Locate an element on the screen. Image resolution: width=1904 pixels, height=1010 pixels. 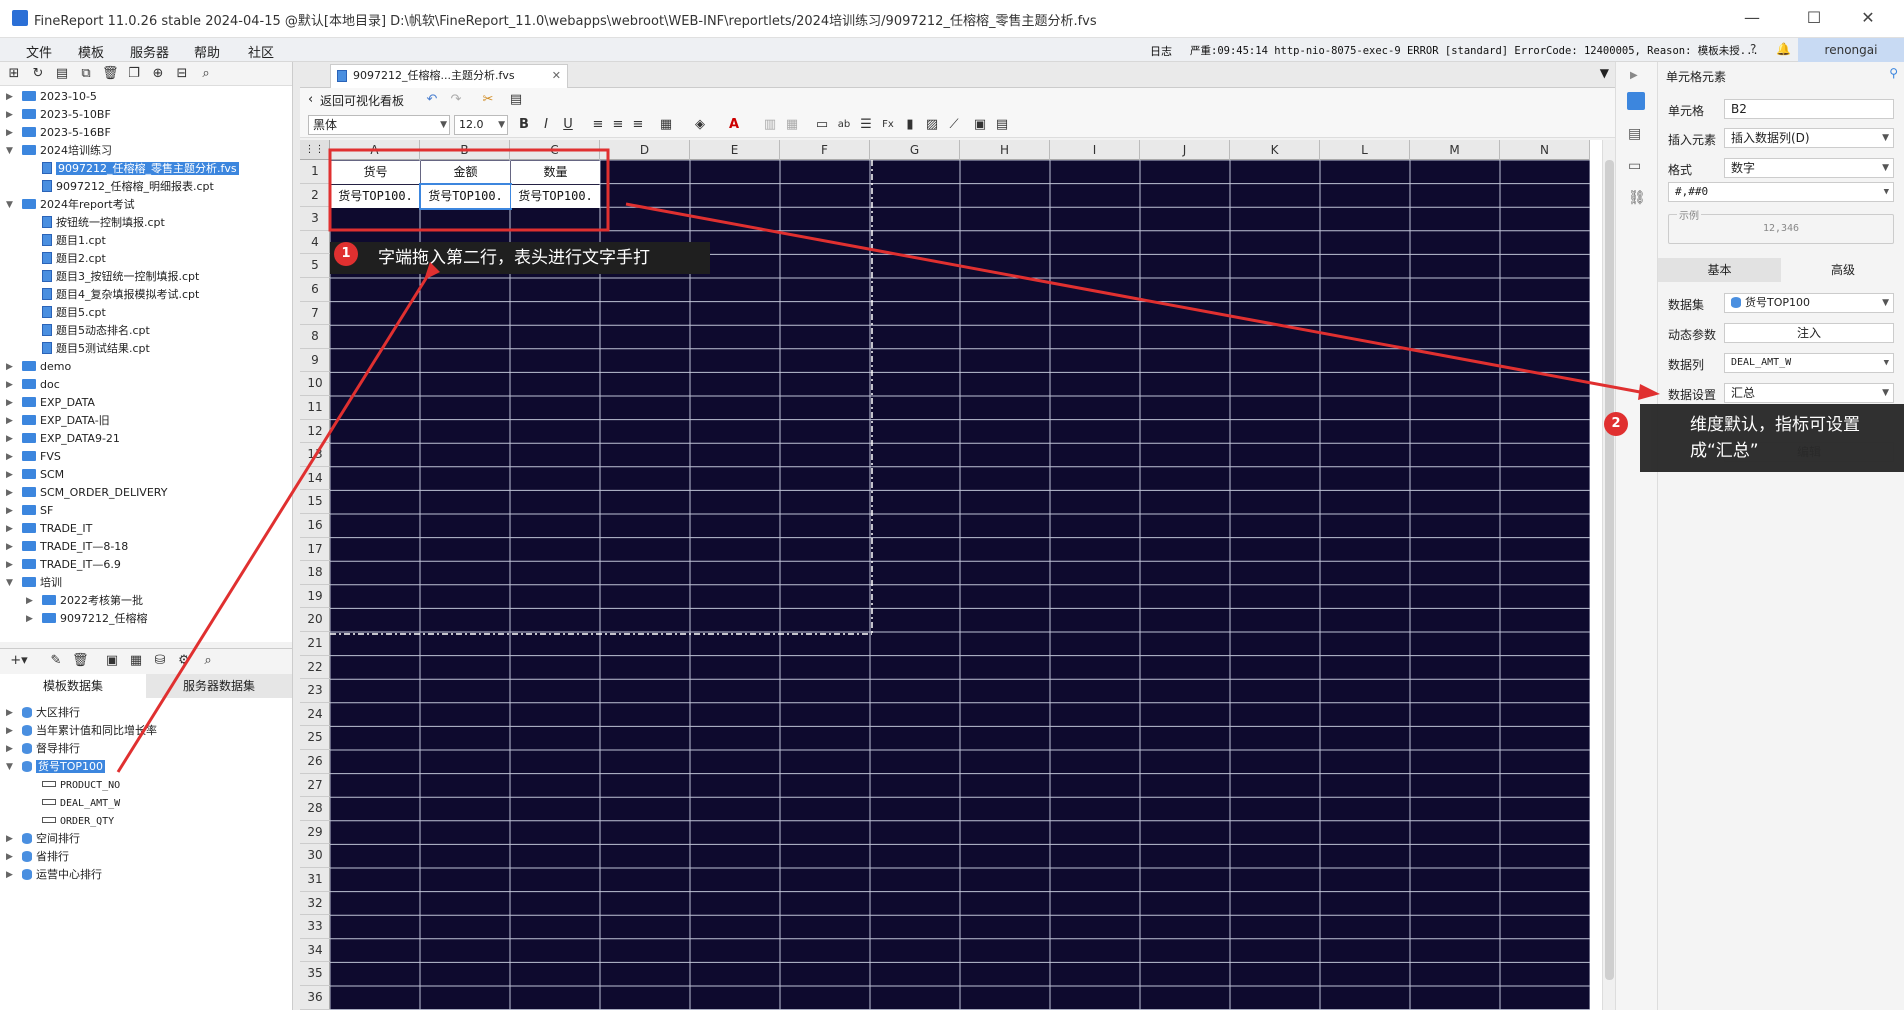
tree-item: ▶ 2023-5-16BF is located at coordinates (58, 133).